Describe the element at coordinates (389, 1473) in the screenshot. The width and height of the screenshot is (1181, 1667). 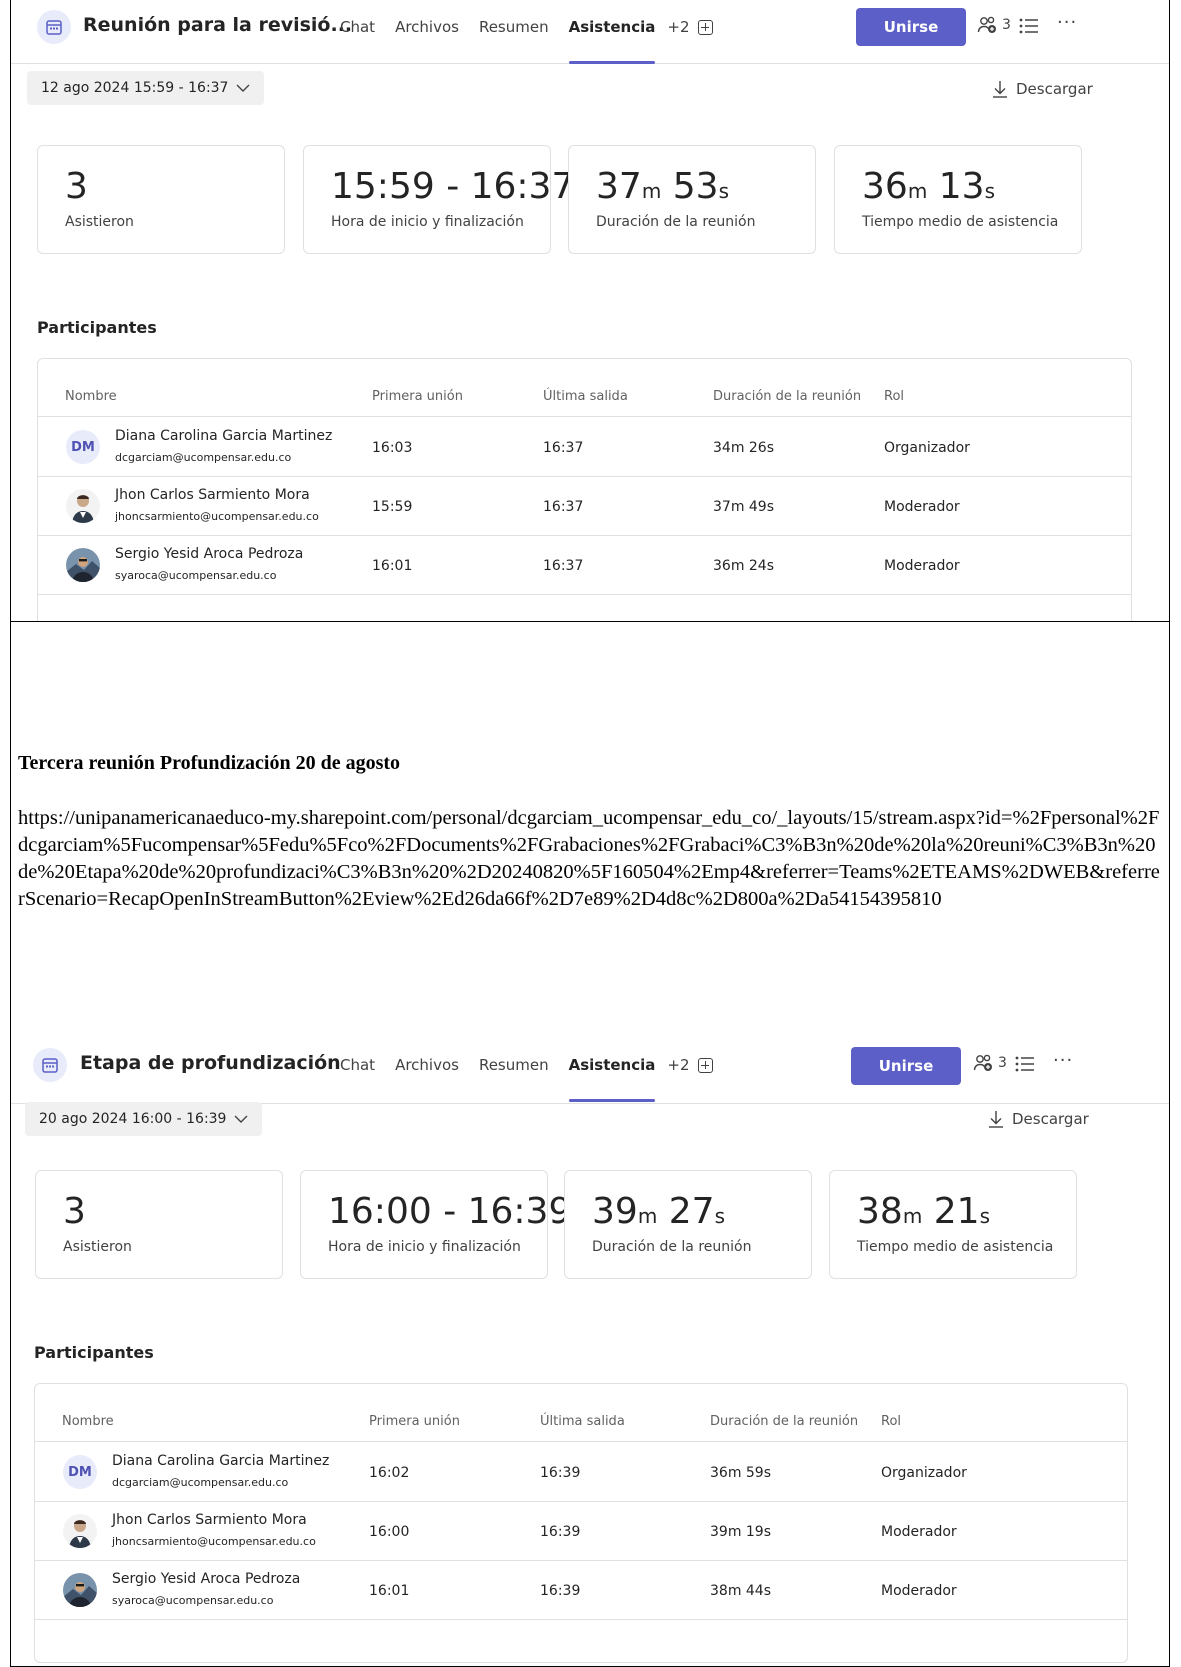
I see `first-join: 16:02` at that location.